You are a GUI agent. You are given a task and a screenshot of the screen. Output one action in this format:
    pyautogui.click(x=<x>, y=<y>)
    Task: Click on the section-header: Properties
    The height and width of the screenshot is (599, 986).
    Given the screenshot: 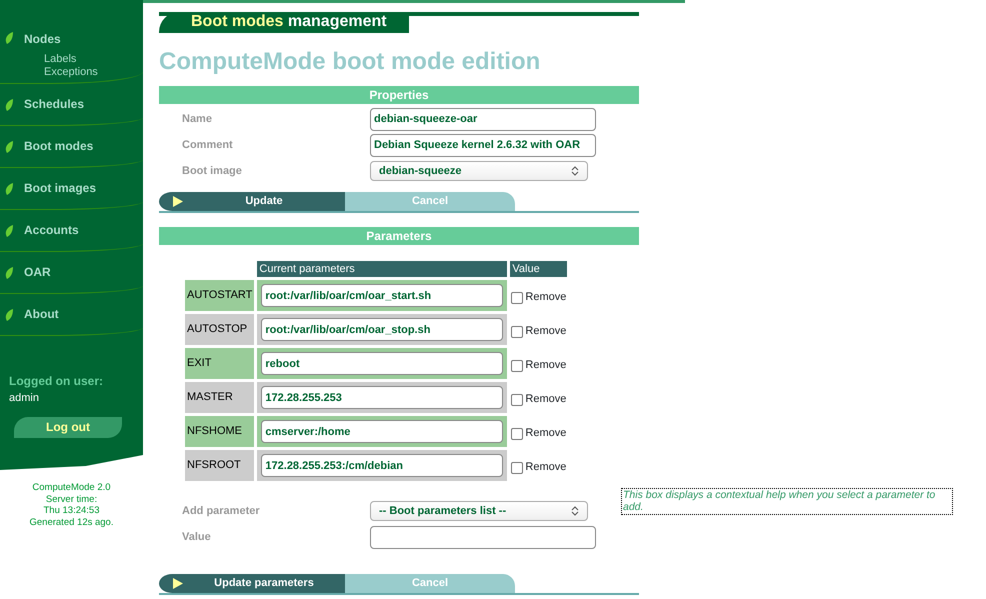 What is the action you would take?
    pyautogui.click(x=399, y=95)
    